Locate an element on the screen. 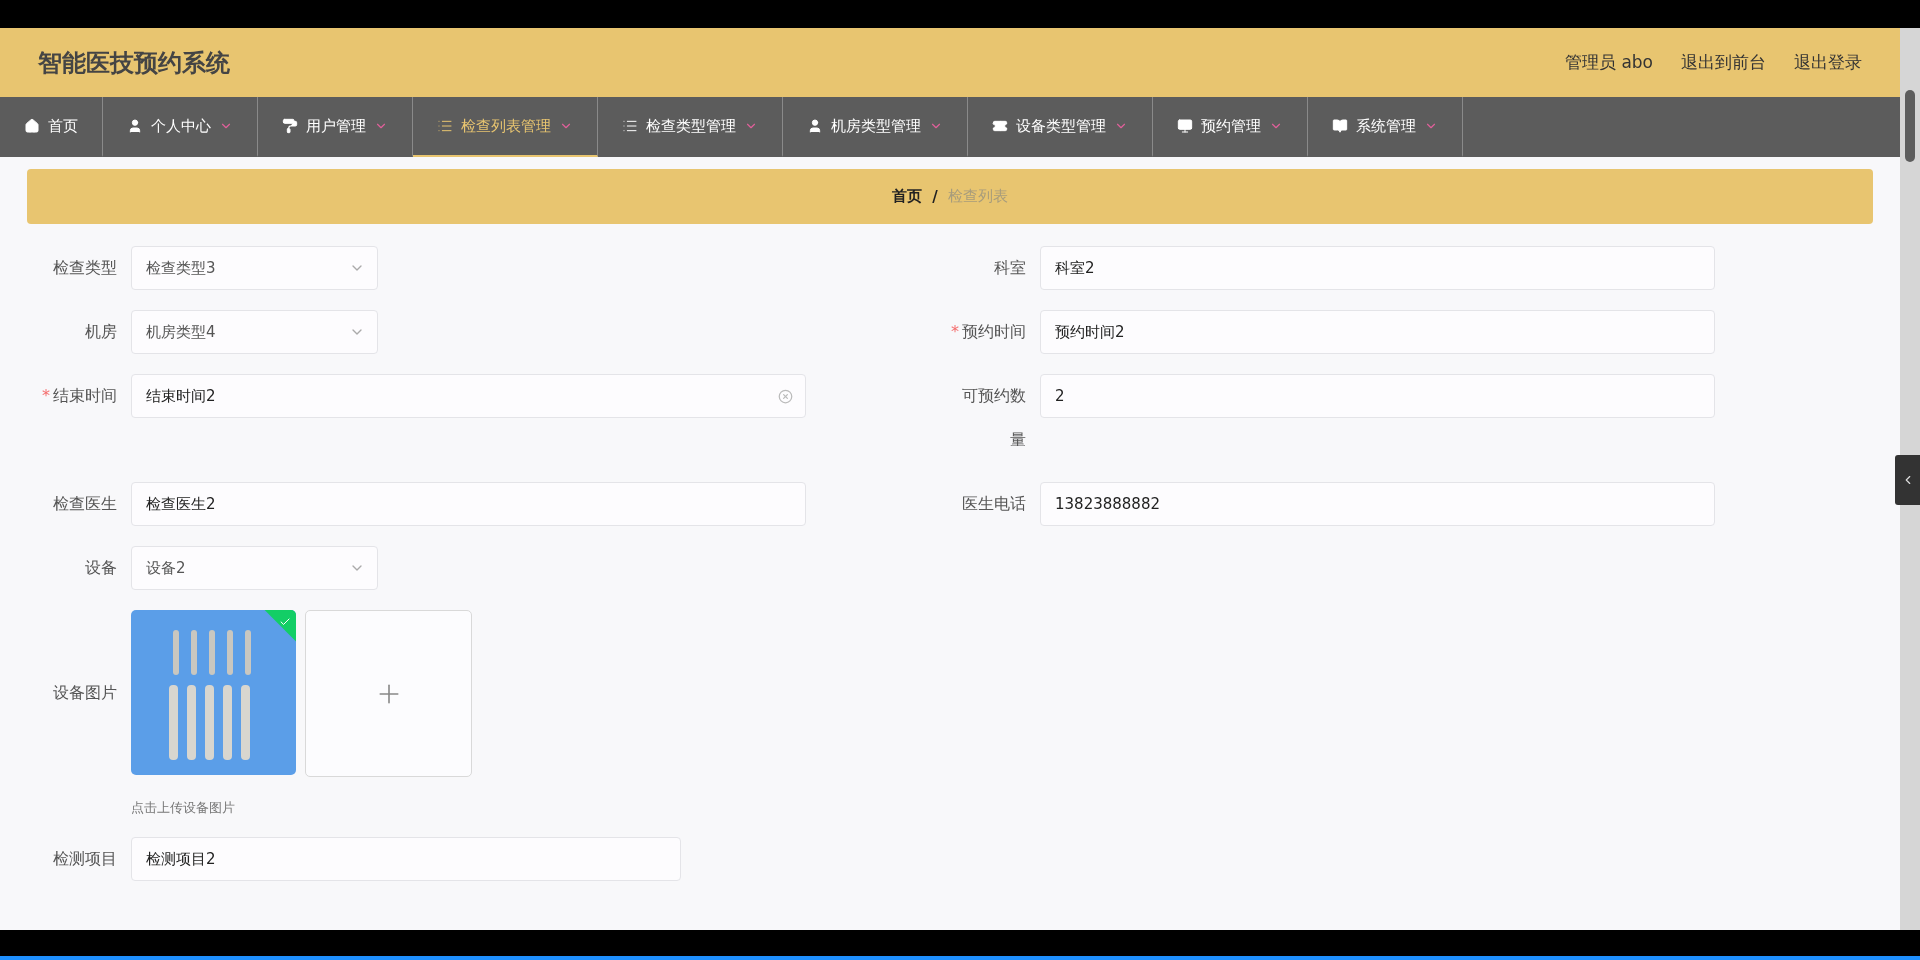  book-icon is located at coordinates (1340, 126).